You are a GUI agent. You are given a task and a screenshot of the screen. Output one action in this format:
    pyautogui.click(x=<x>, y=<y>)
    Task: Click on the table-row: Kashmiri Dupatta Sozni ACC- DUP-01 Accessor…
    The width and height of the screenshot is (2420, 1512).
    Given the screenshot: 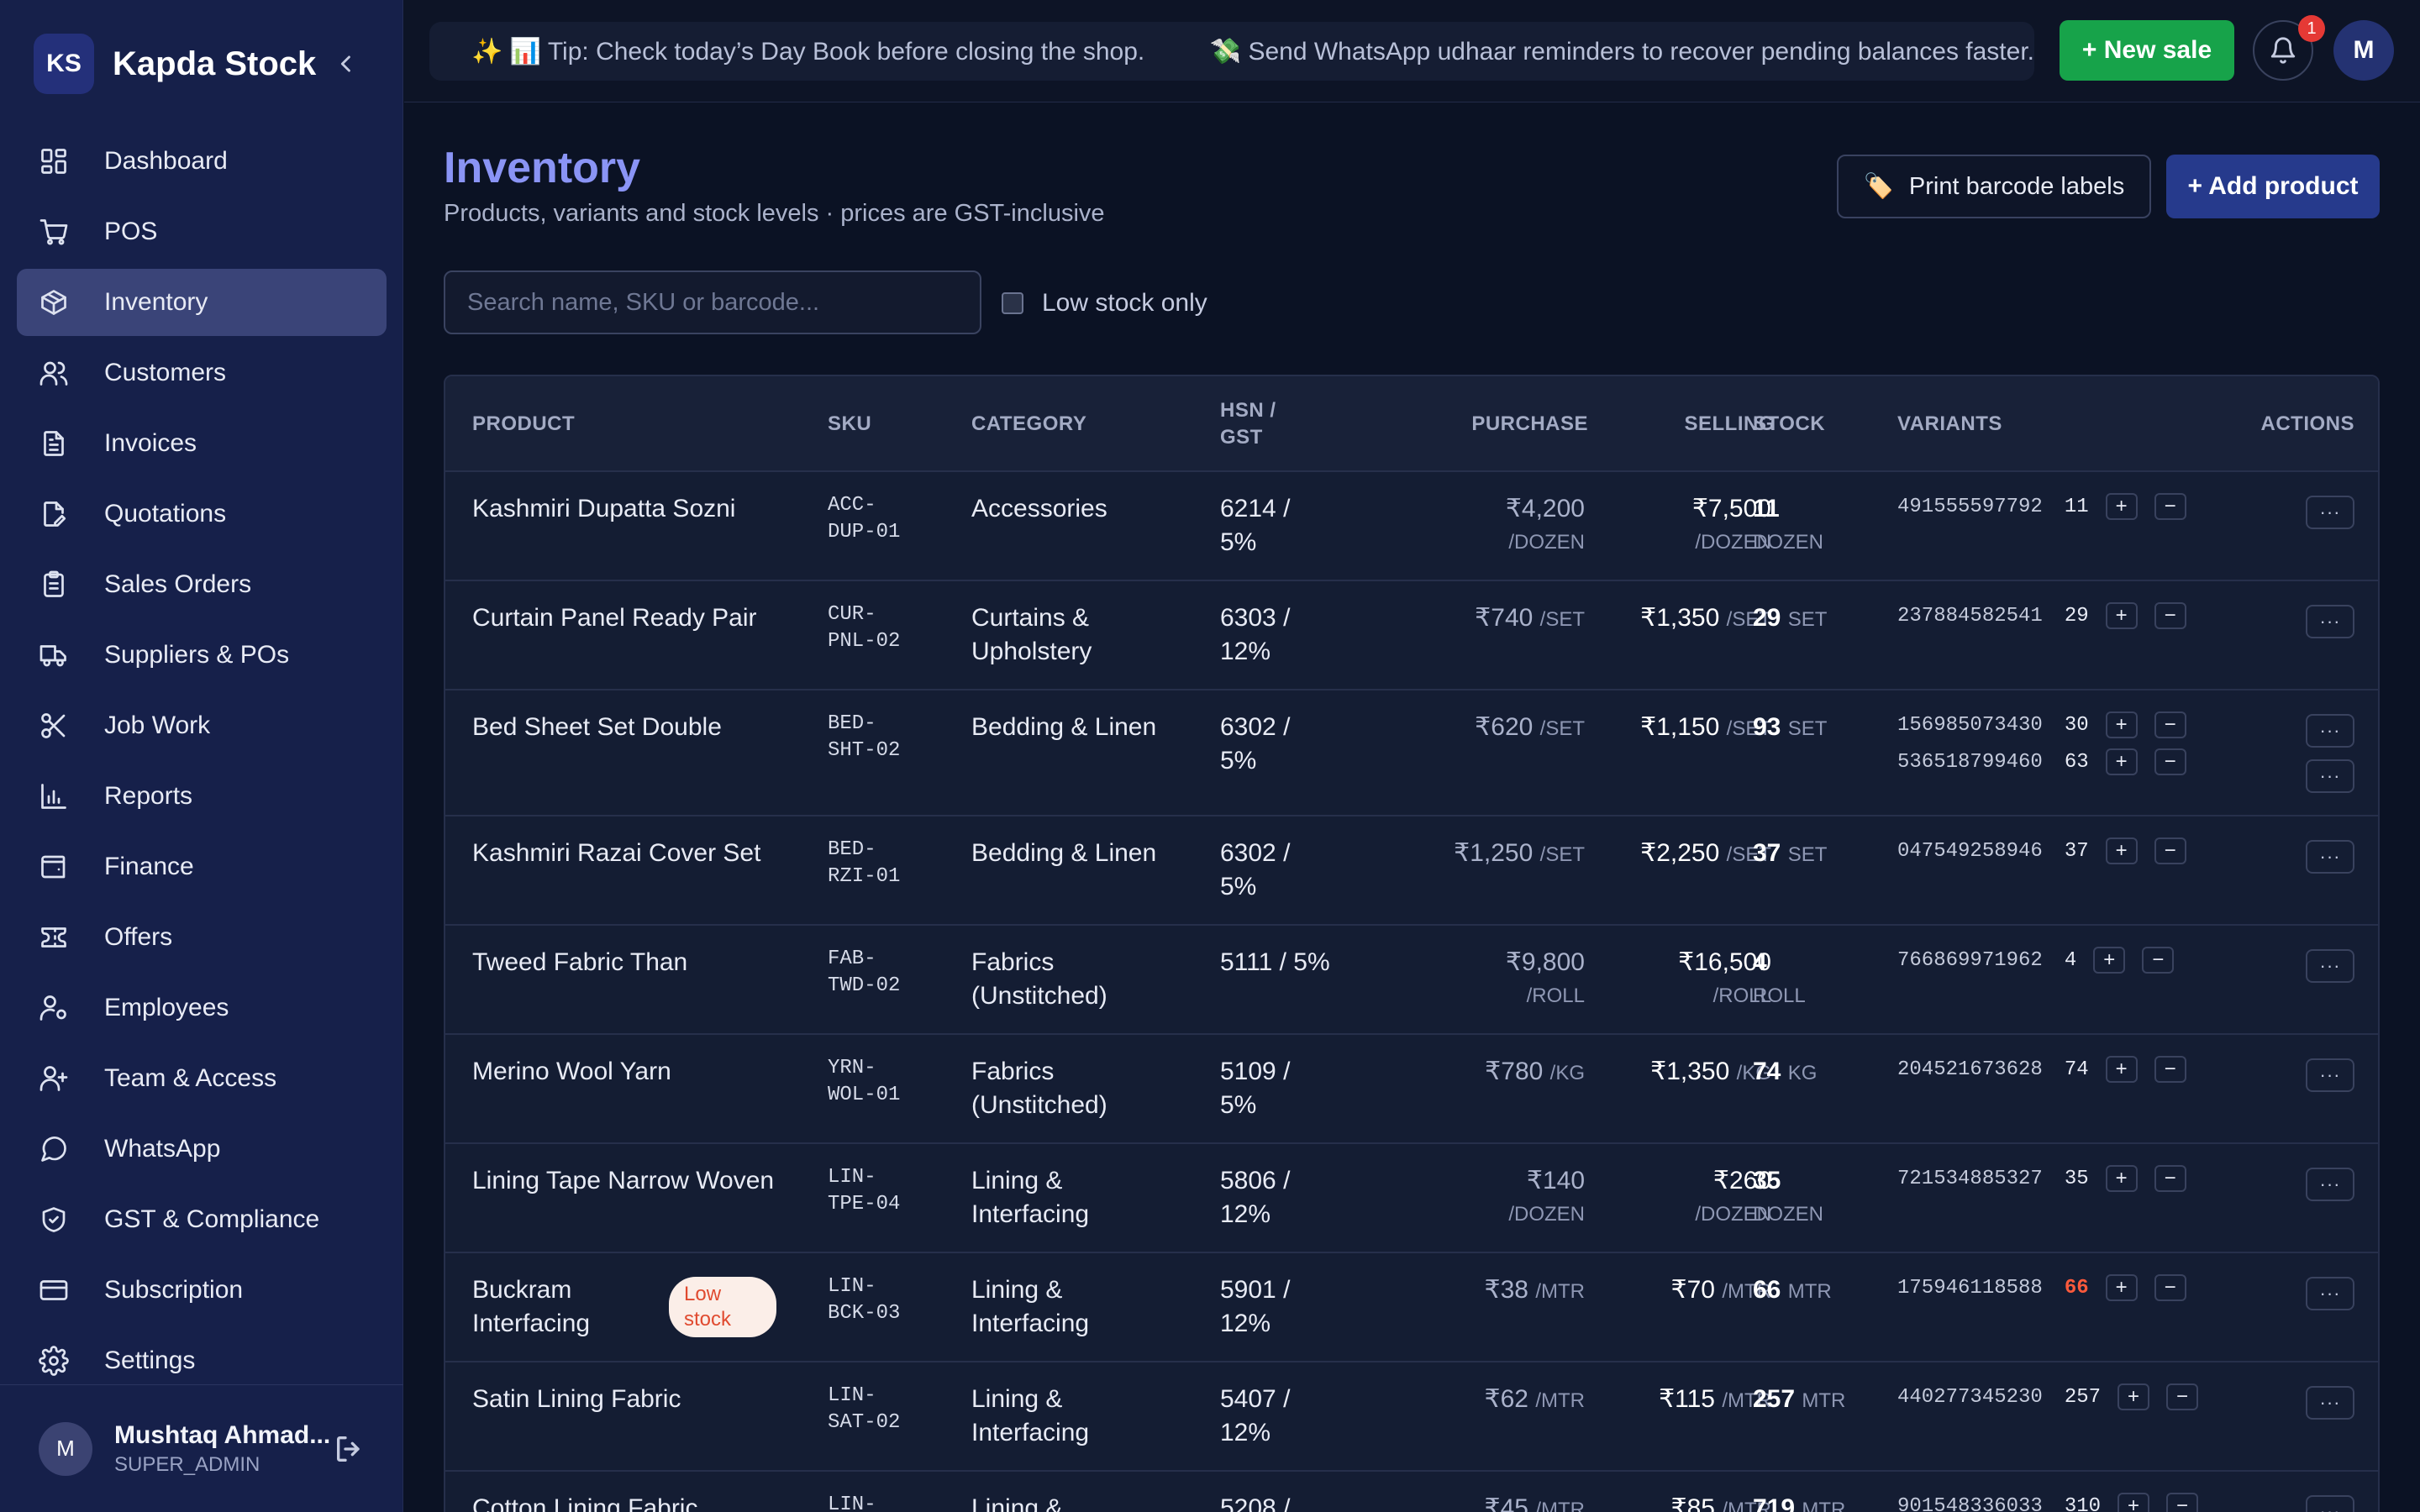 What is the action you would take?
    pyautogui.click(x=1411, y=526)
    